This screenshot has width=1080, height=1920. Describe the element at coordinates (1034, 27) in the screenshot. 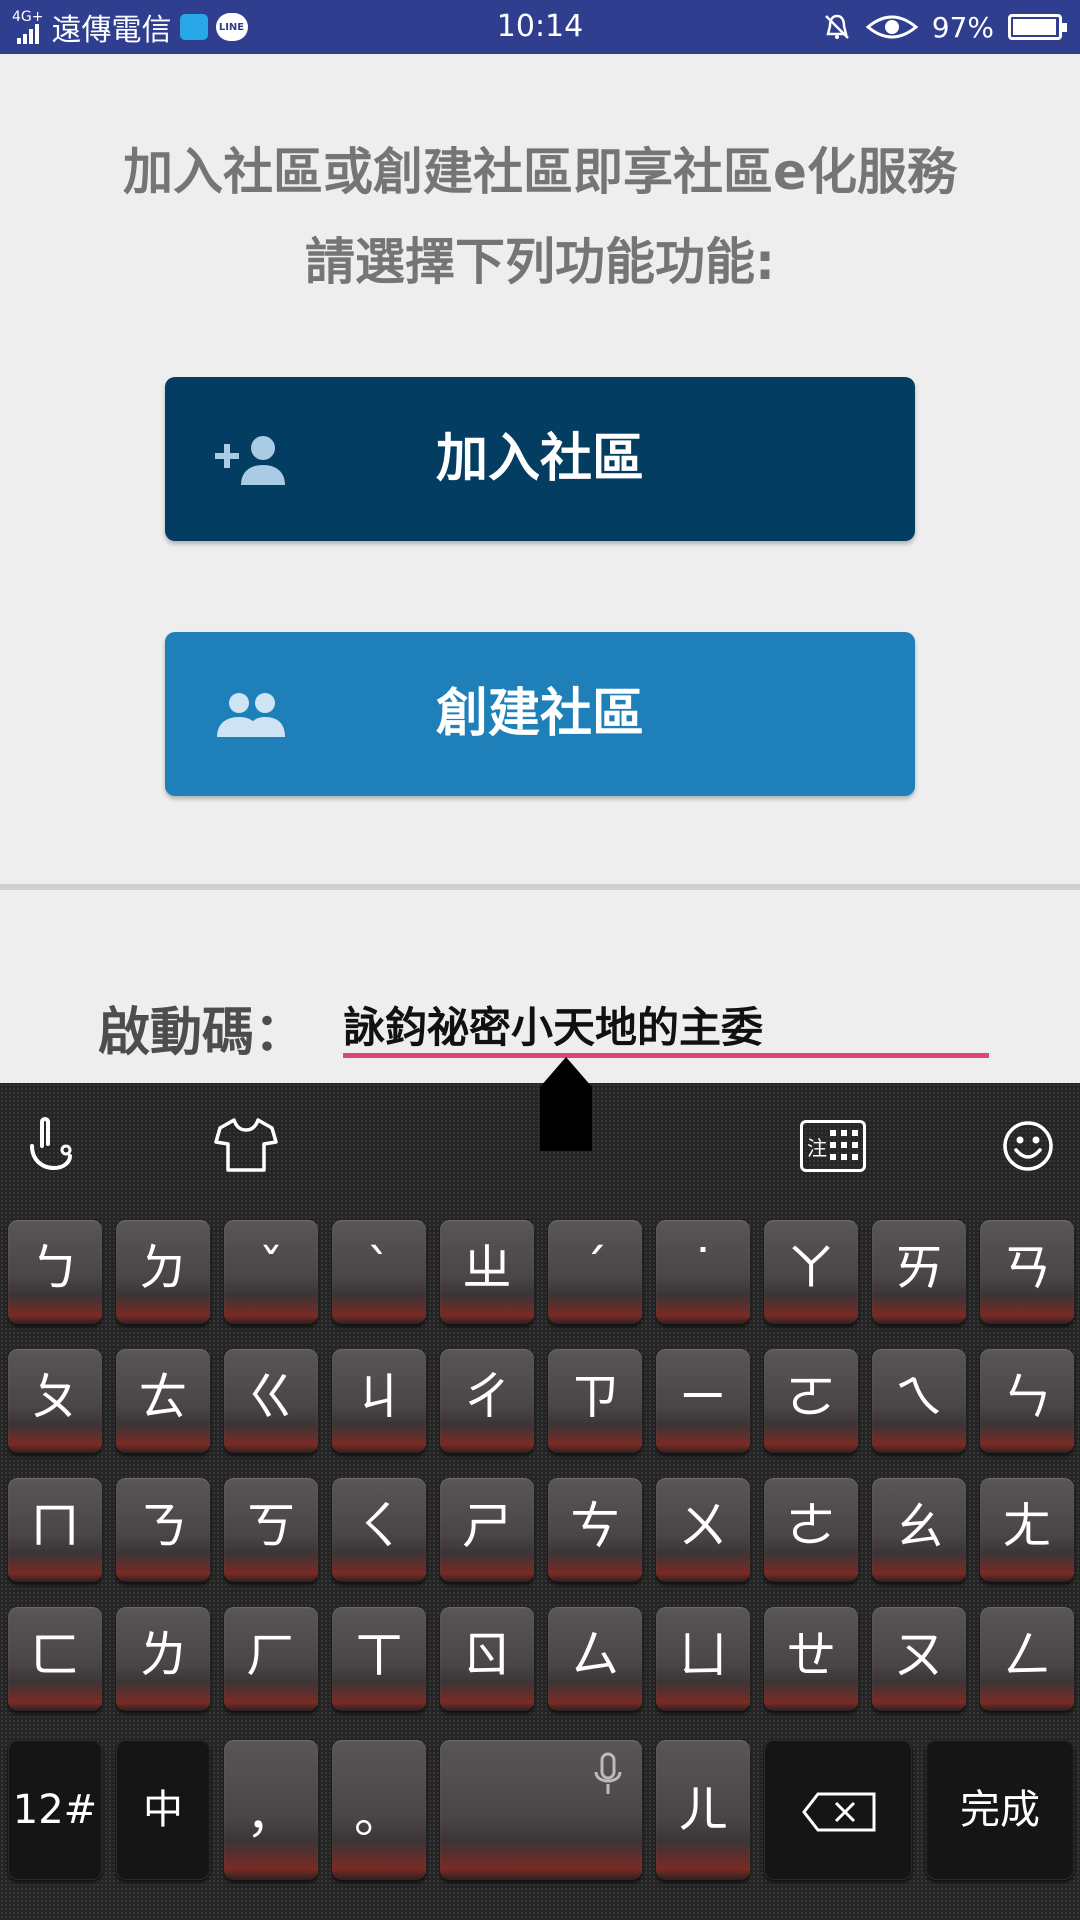

I see `battery-level-fill` at that location.